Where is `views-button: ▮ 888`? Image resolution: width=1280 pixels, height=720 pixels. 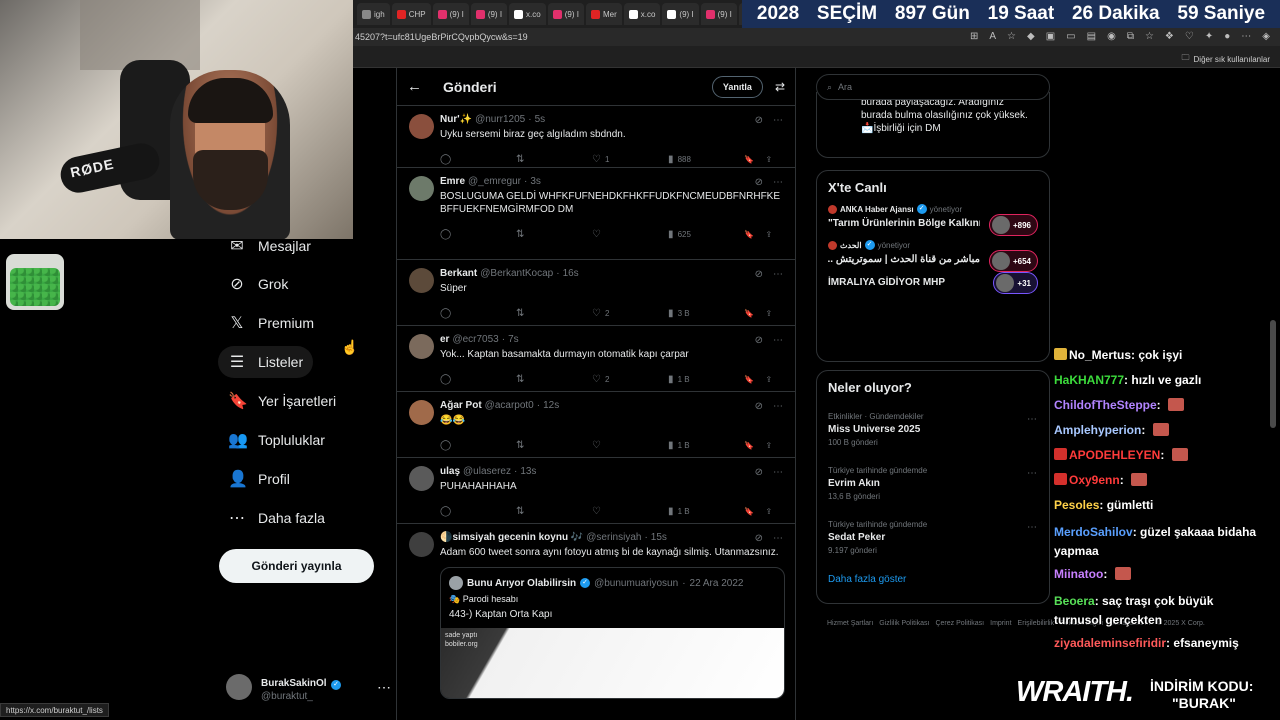 views-button: ▮ 888 is located at coordinates (706, 159).